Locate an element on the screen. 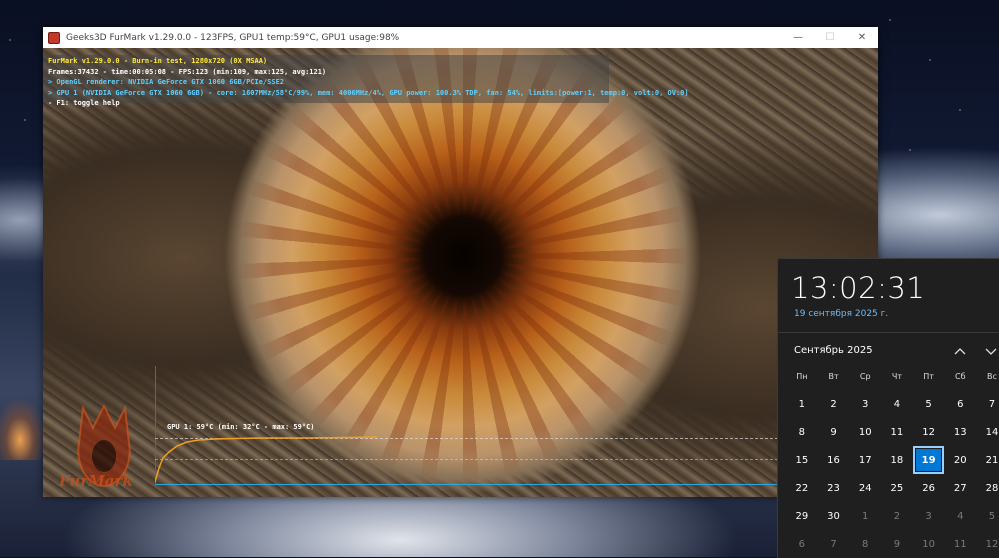 Image resolution: width=999 pixels, height=558 pixels. calendar-week-row: 29 30 1 2 3 4 5 is located at coordinates (892, 516).